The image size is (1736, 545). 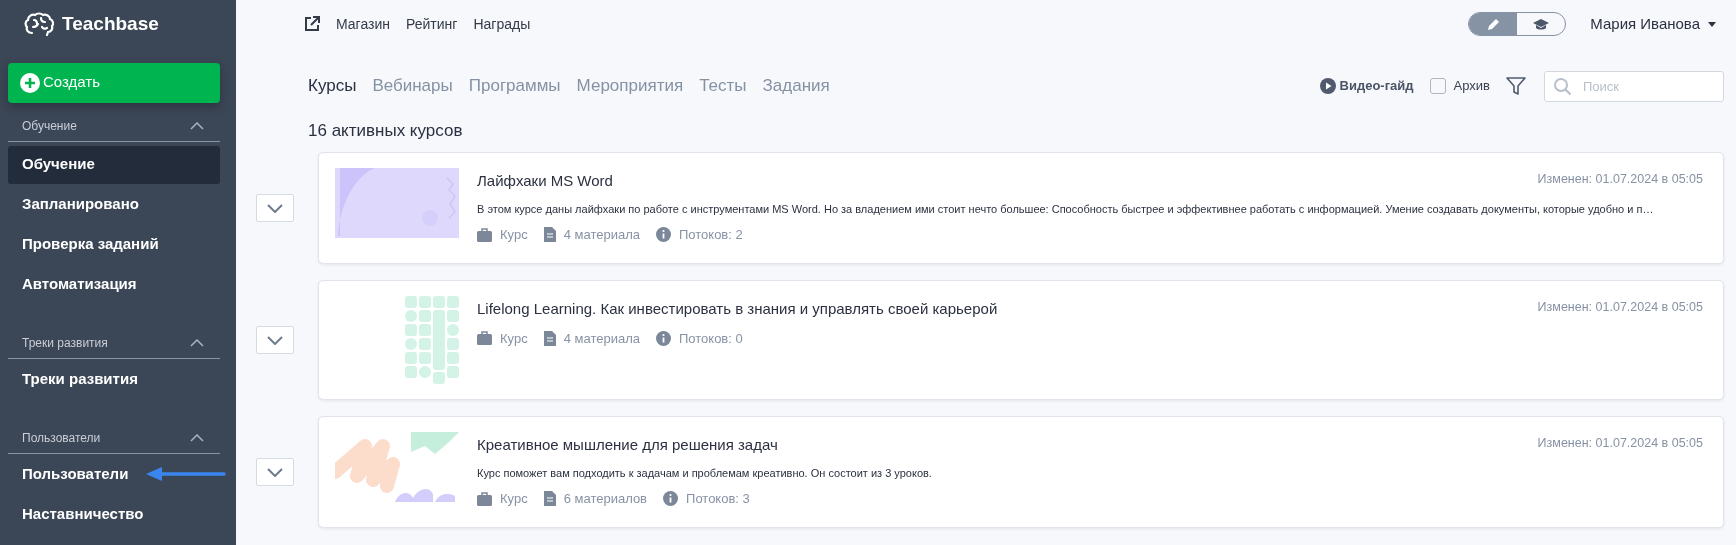 What do you see at coordinates (61, 438) in the screenshot?
I see `section-title: Пользователи` at bounding box center [61, 438].